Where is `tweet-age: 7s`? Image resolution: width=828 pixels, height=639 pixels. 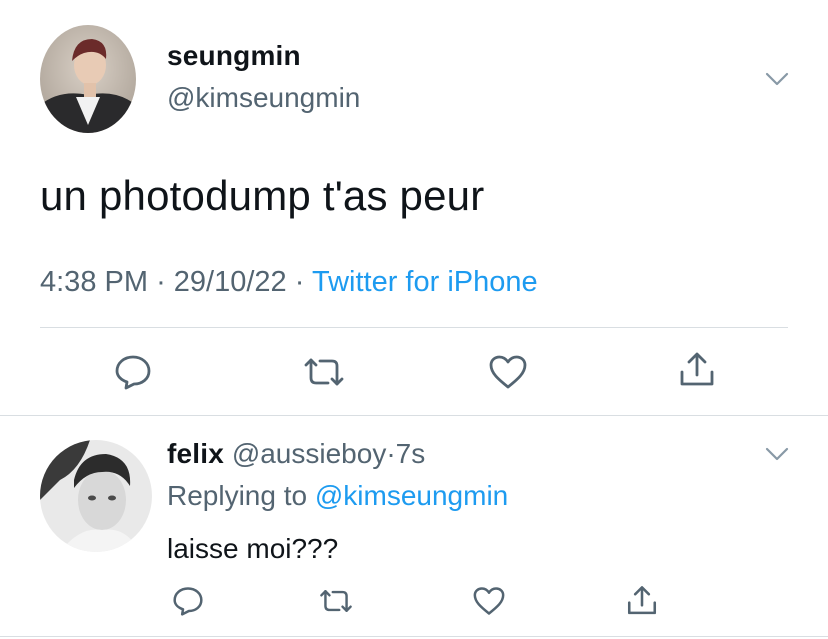 tweet-age: 7s is located at coordinates (411, 453).